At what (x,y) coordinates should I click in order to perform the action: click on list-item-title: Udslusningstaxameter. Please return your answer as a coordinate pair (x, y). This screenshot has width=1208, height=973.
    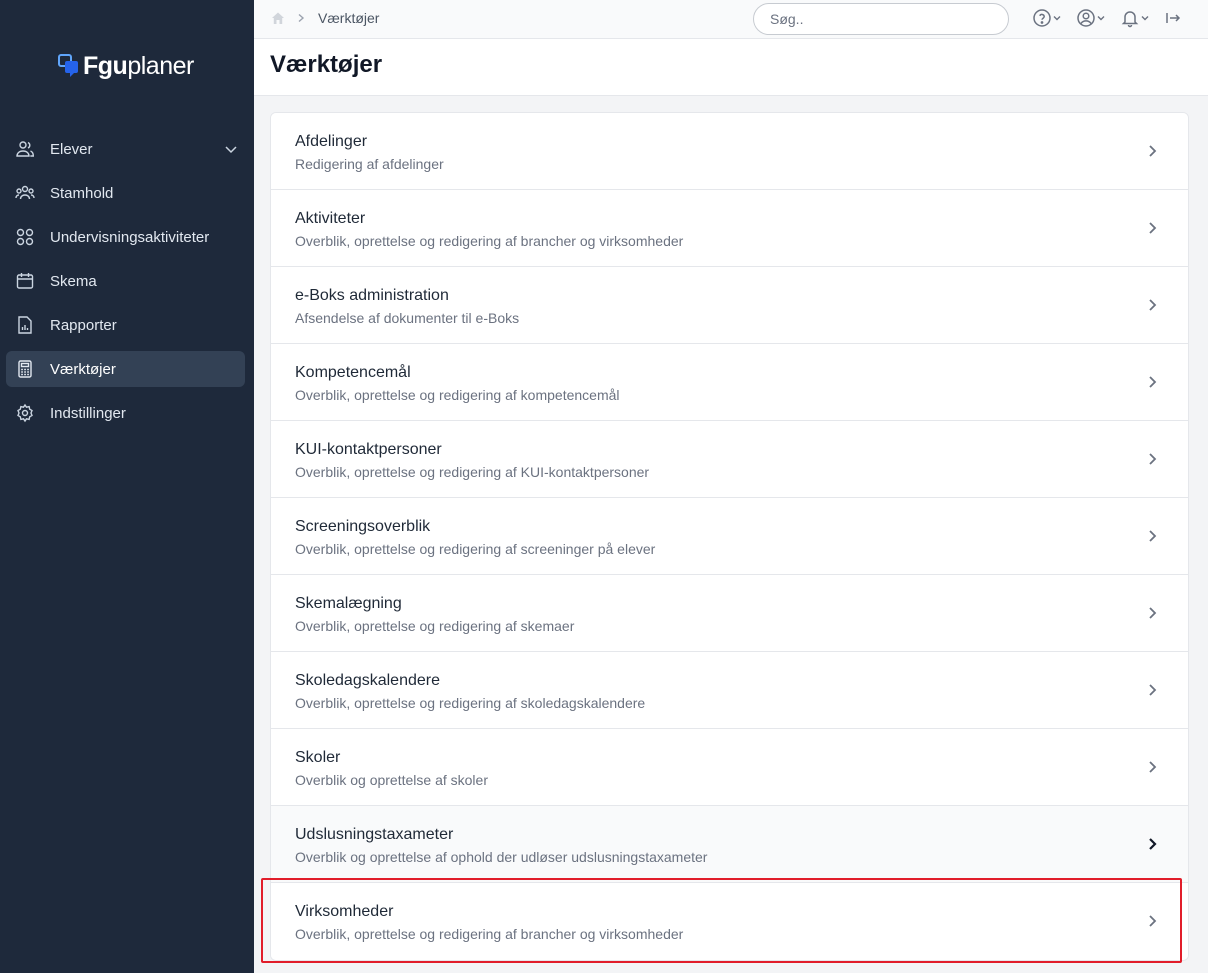
    Looking at the image, I should click on (374, 834).